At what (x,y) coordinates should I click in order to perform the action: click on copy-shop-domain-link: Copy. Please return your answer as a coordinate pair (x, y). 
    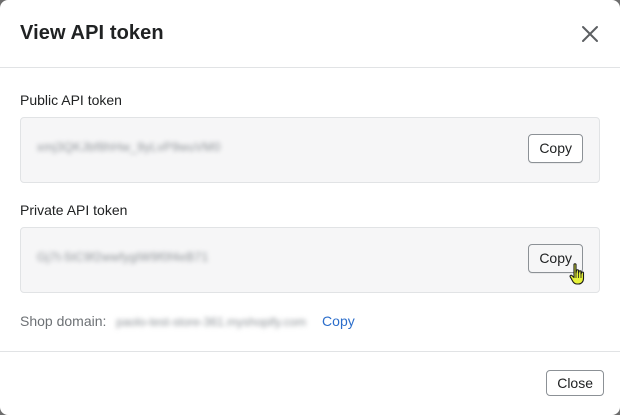
    Looking at the image, I should click on (338, 321).